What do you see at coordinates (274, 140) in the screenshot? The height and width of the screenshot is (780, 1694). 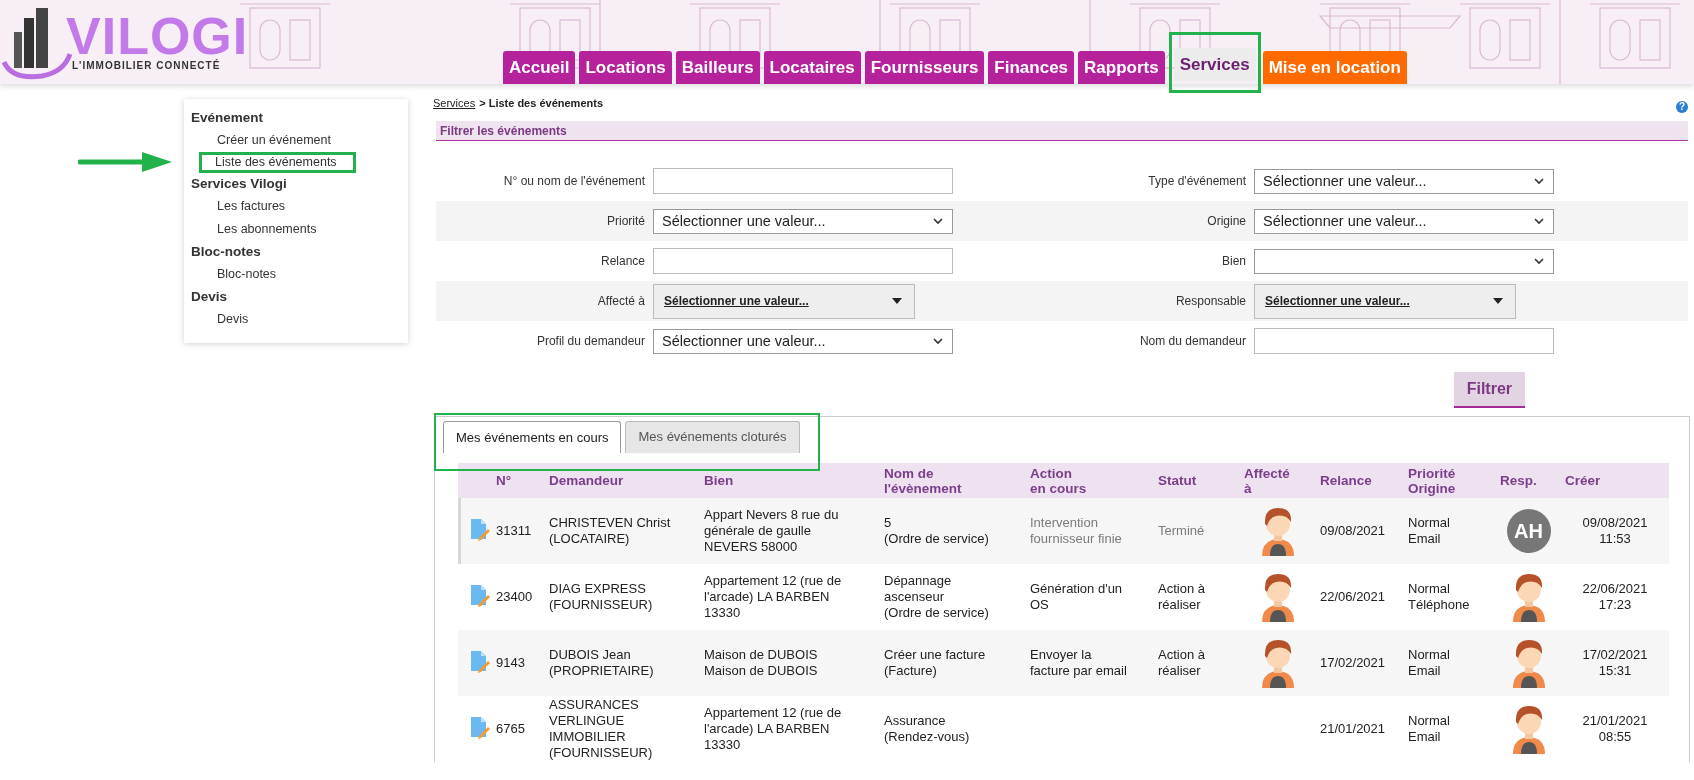 I see `sidebar-link: Créer un événement` at bounding box center [274, 140].